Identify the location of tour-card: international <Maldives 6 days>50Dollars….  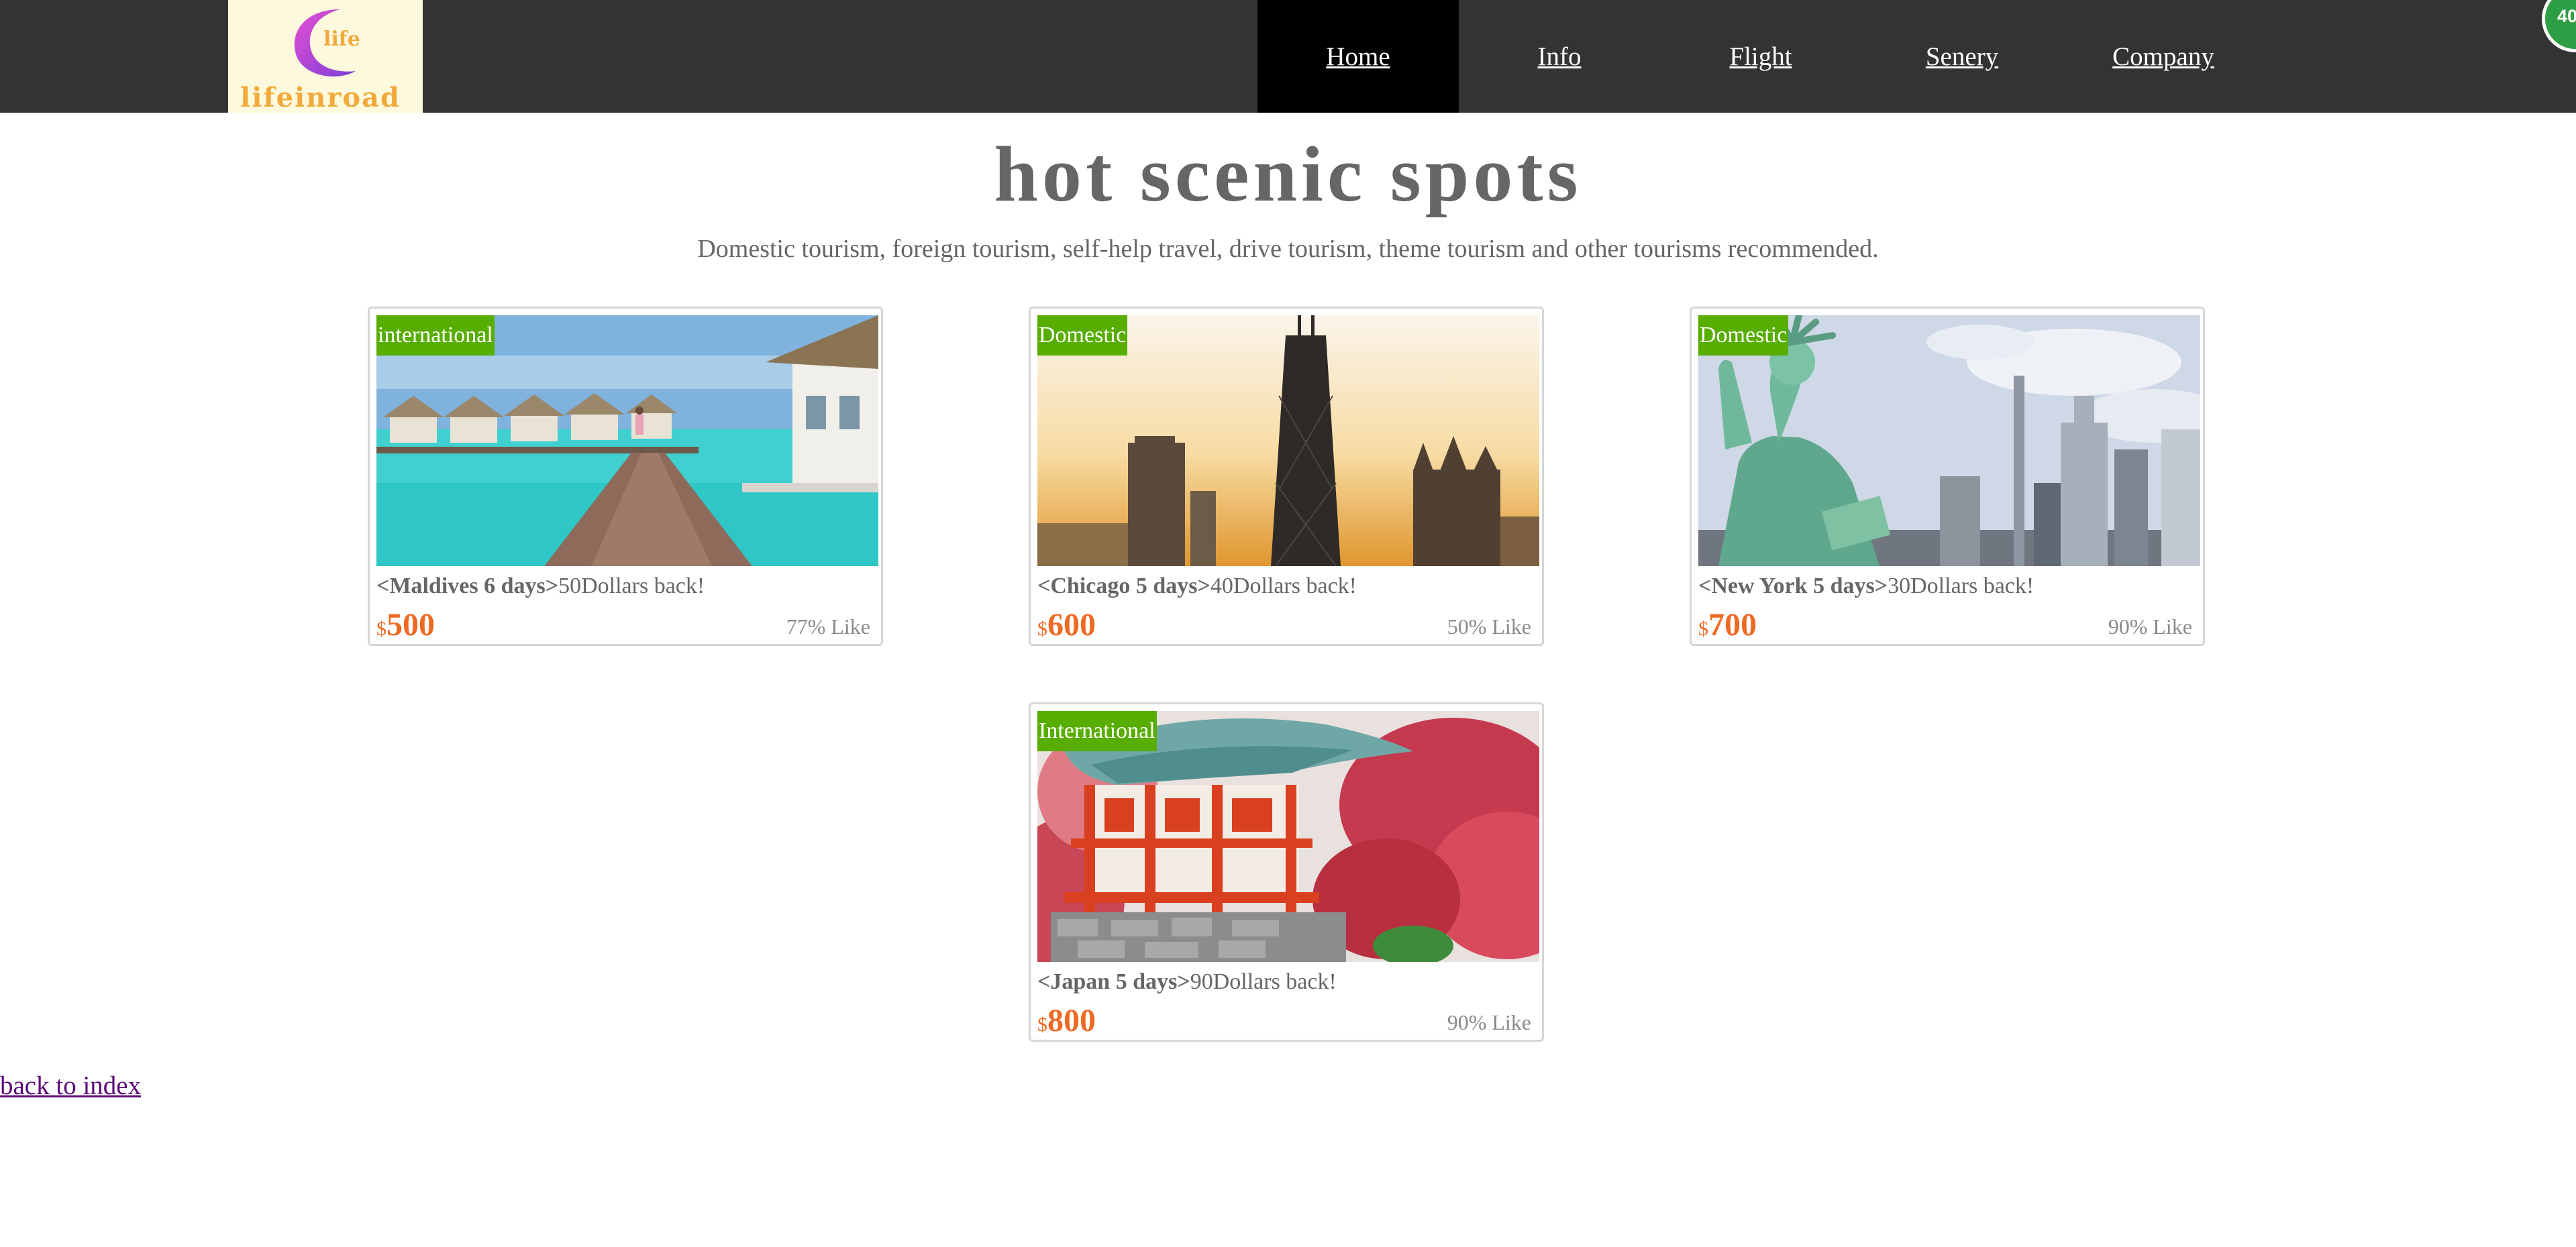
(625, 476).